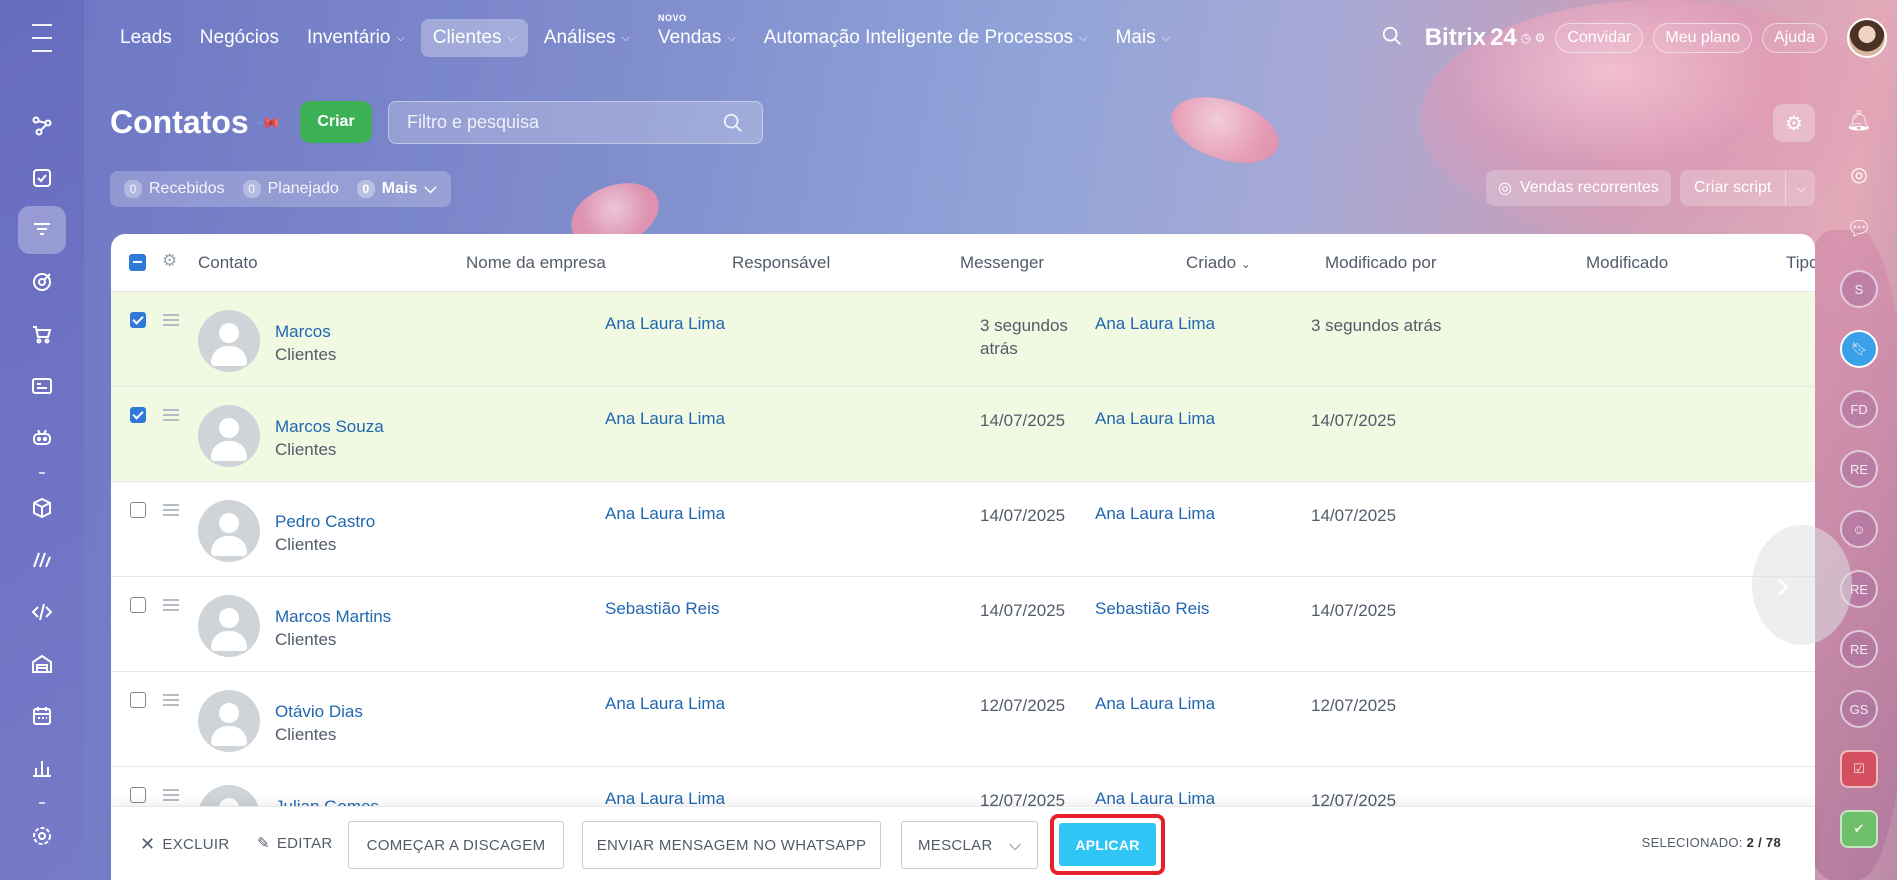 Image resolution: width=1897 pixels, height=880 pixels. I want to click on nav-deals: Negócios, so click(239, 38).